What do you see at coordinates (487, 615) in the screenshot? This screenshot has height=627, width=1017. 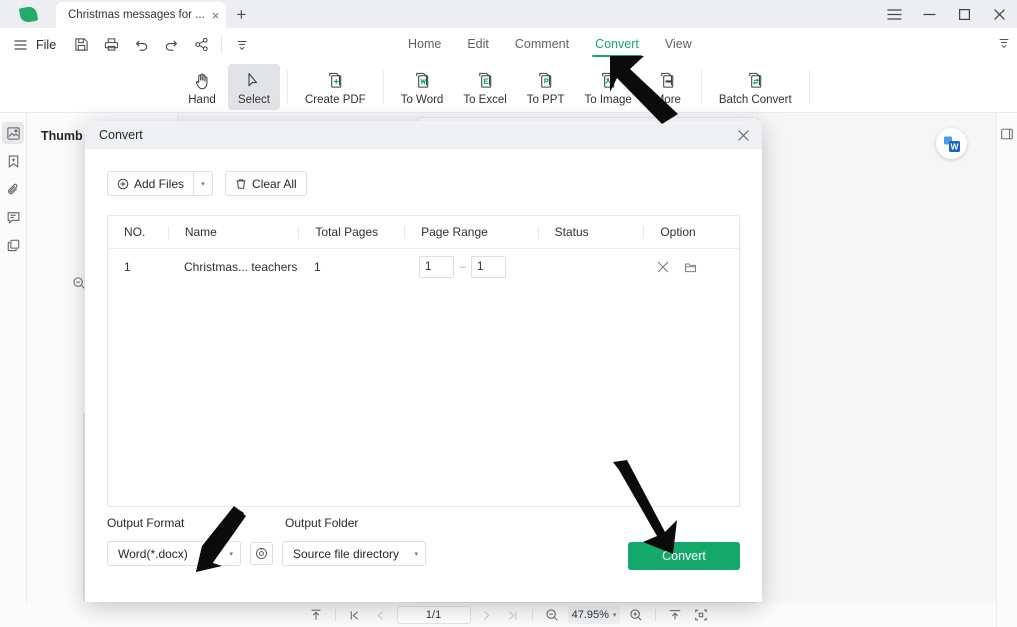 I see `next-page-icon` at bounding box center [487, 615].